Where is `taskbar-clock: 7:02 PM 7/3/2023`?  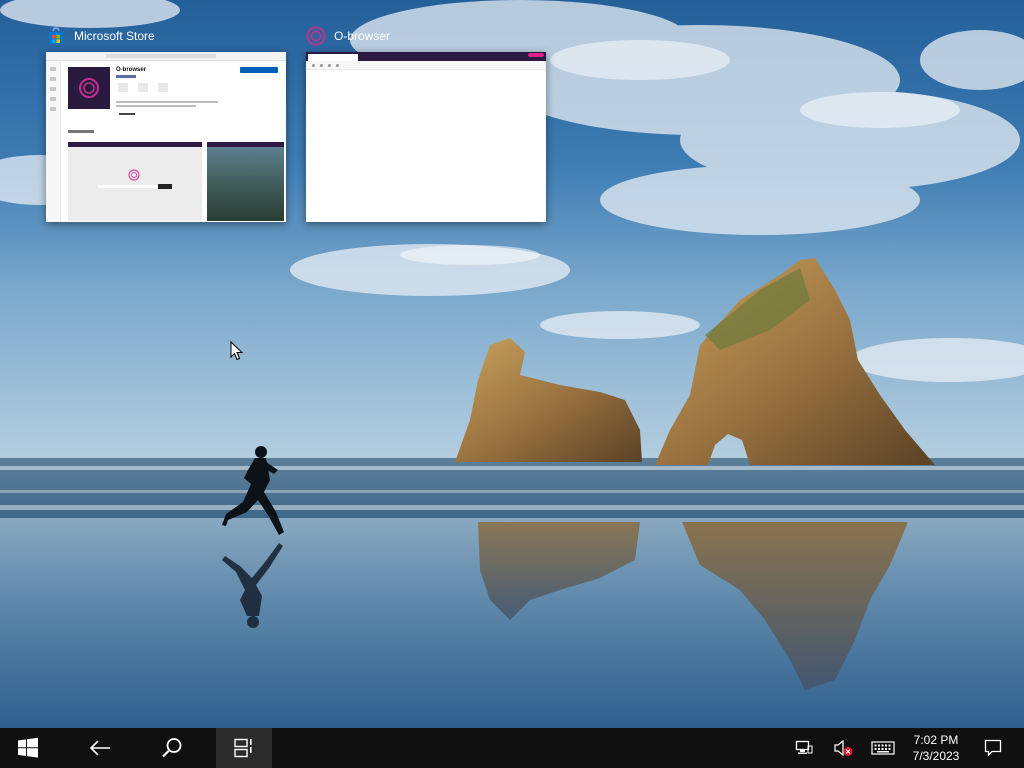 taskbar-clock: 7:02 PM 7/3/2023 is located at coordinates (936, 748).